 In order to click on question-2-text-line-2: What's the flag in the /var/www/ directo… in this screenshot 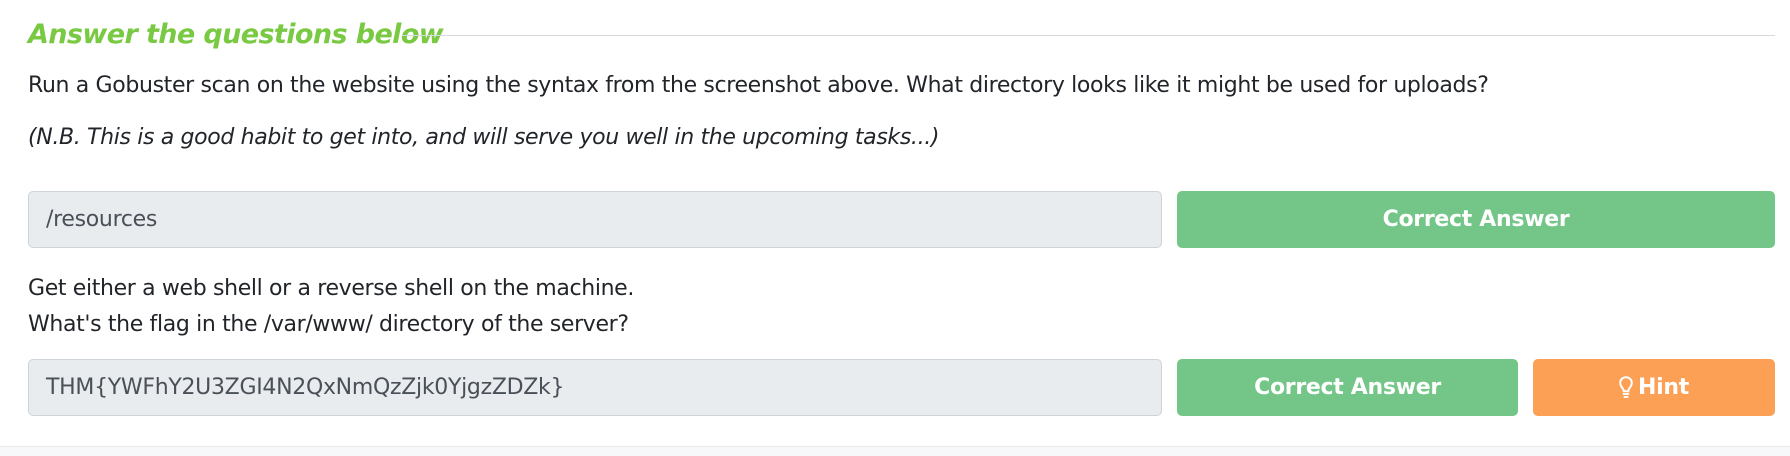, I will do `click(328, 324)`.